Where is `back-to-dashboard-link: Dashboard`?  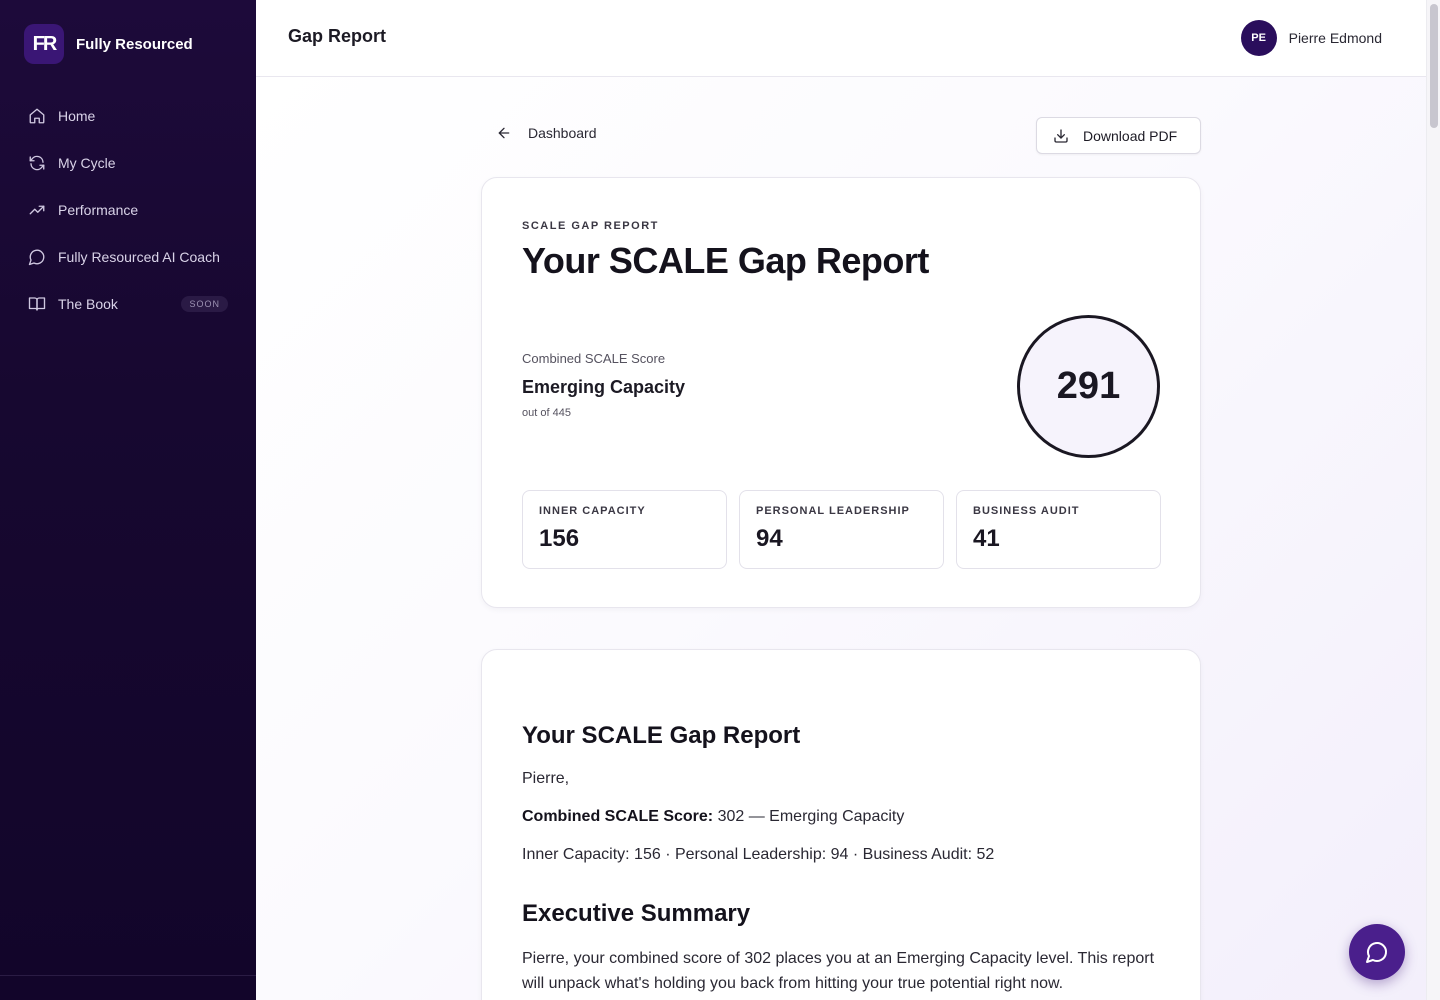
back-to-dashboard-link: Dashboard is located at coordinates (546, 133).